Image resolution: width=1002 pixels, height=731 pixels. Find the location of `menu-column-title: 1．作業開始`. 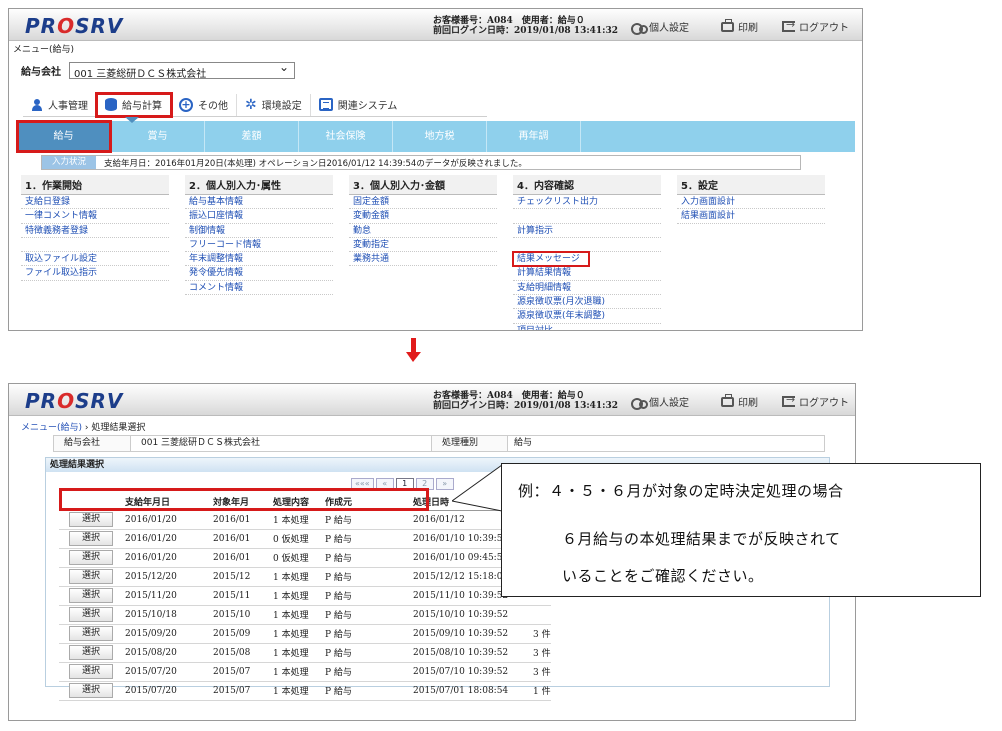

menu-column-title: 1．作業開始 is located at coordinates (95, 185).